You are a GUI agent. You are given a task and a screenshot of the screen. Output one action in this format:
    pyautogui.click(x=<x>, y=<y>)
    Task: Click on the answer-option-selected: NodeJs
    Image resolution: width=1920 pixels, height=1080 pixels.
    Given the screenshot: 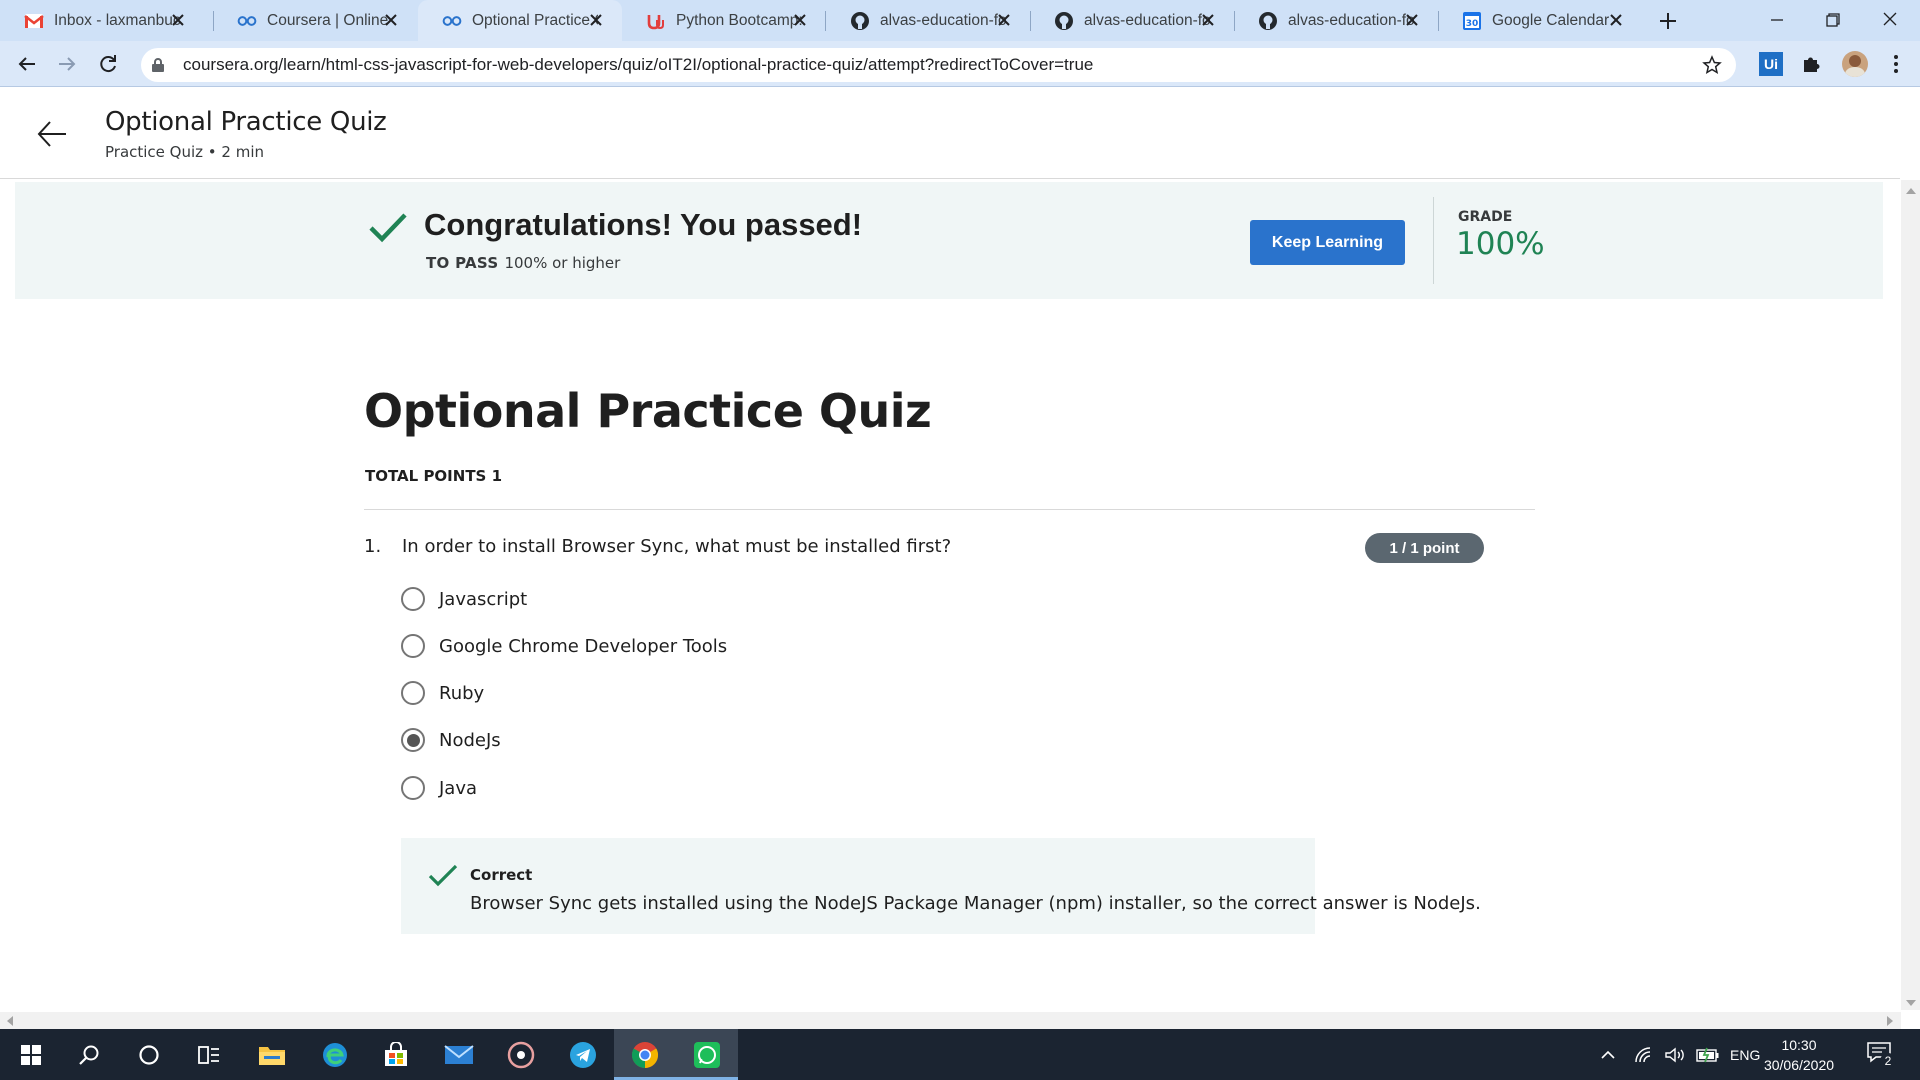 What is the action you would take?
    pyautogui.click(x=451, y=740)
    